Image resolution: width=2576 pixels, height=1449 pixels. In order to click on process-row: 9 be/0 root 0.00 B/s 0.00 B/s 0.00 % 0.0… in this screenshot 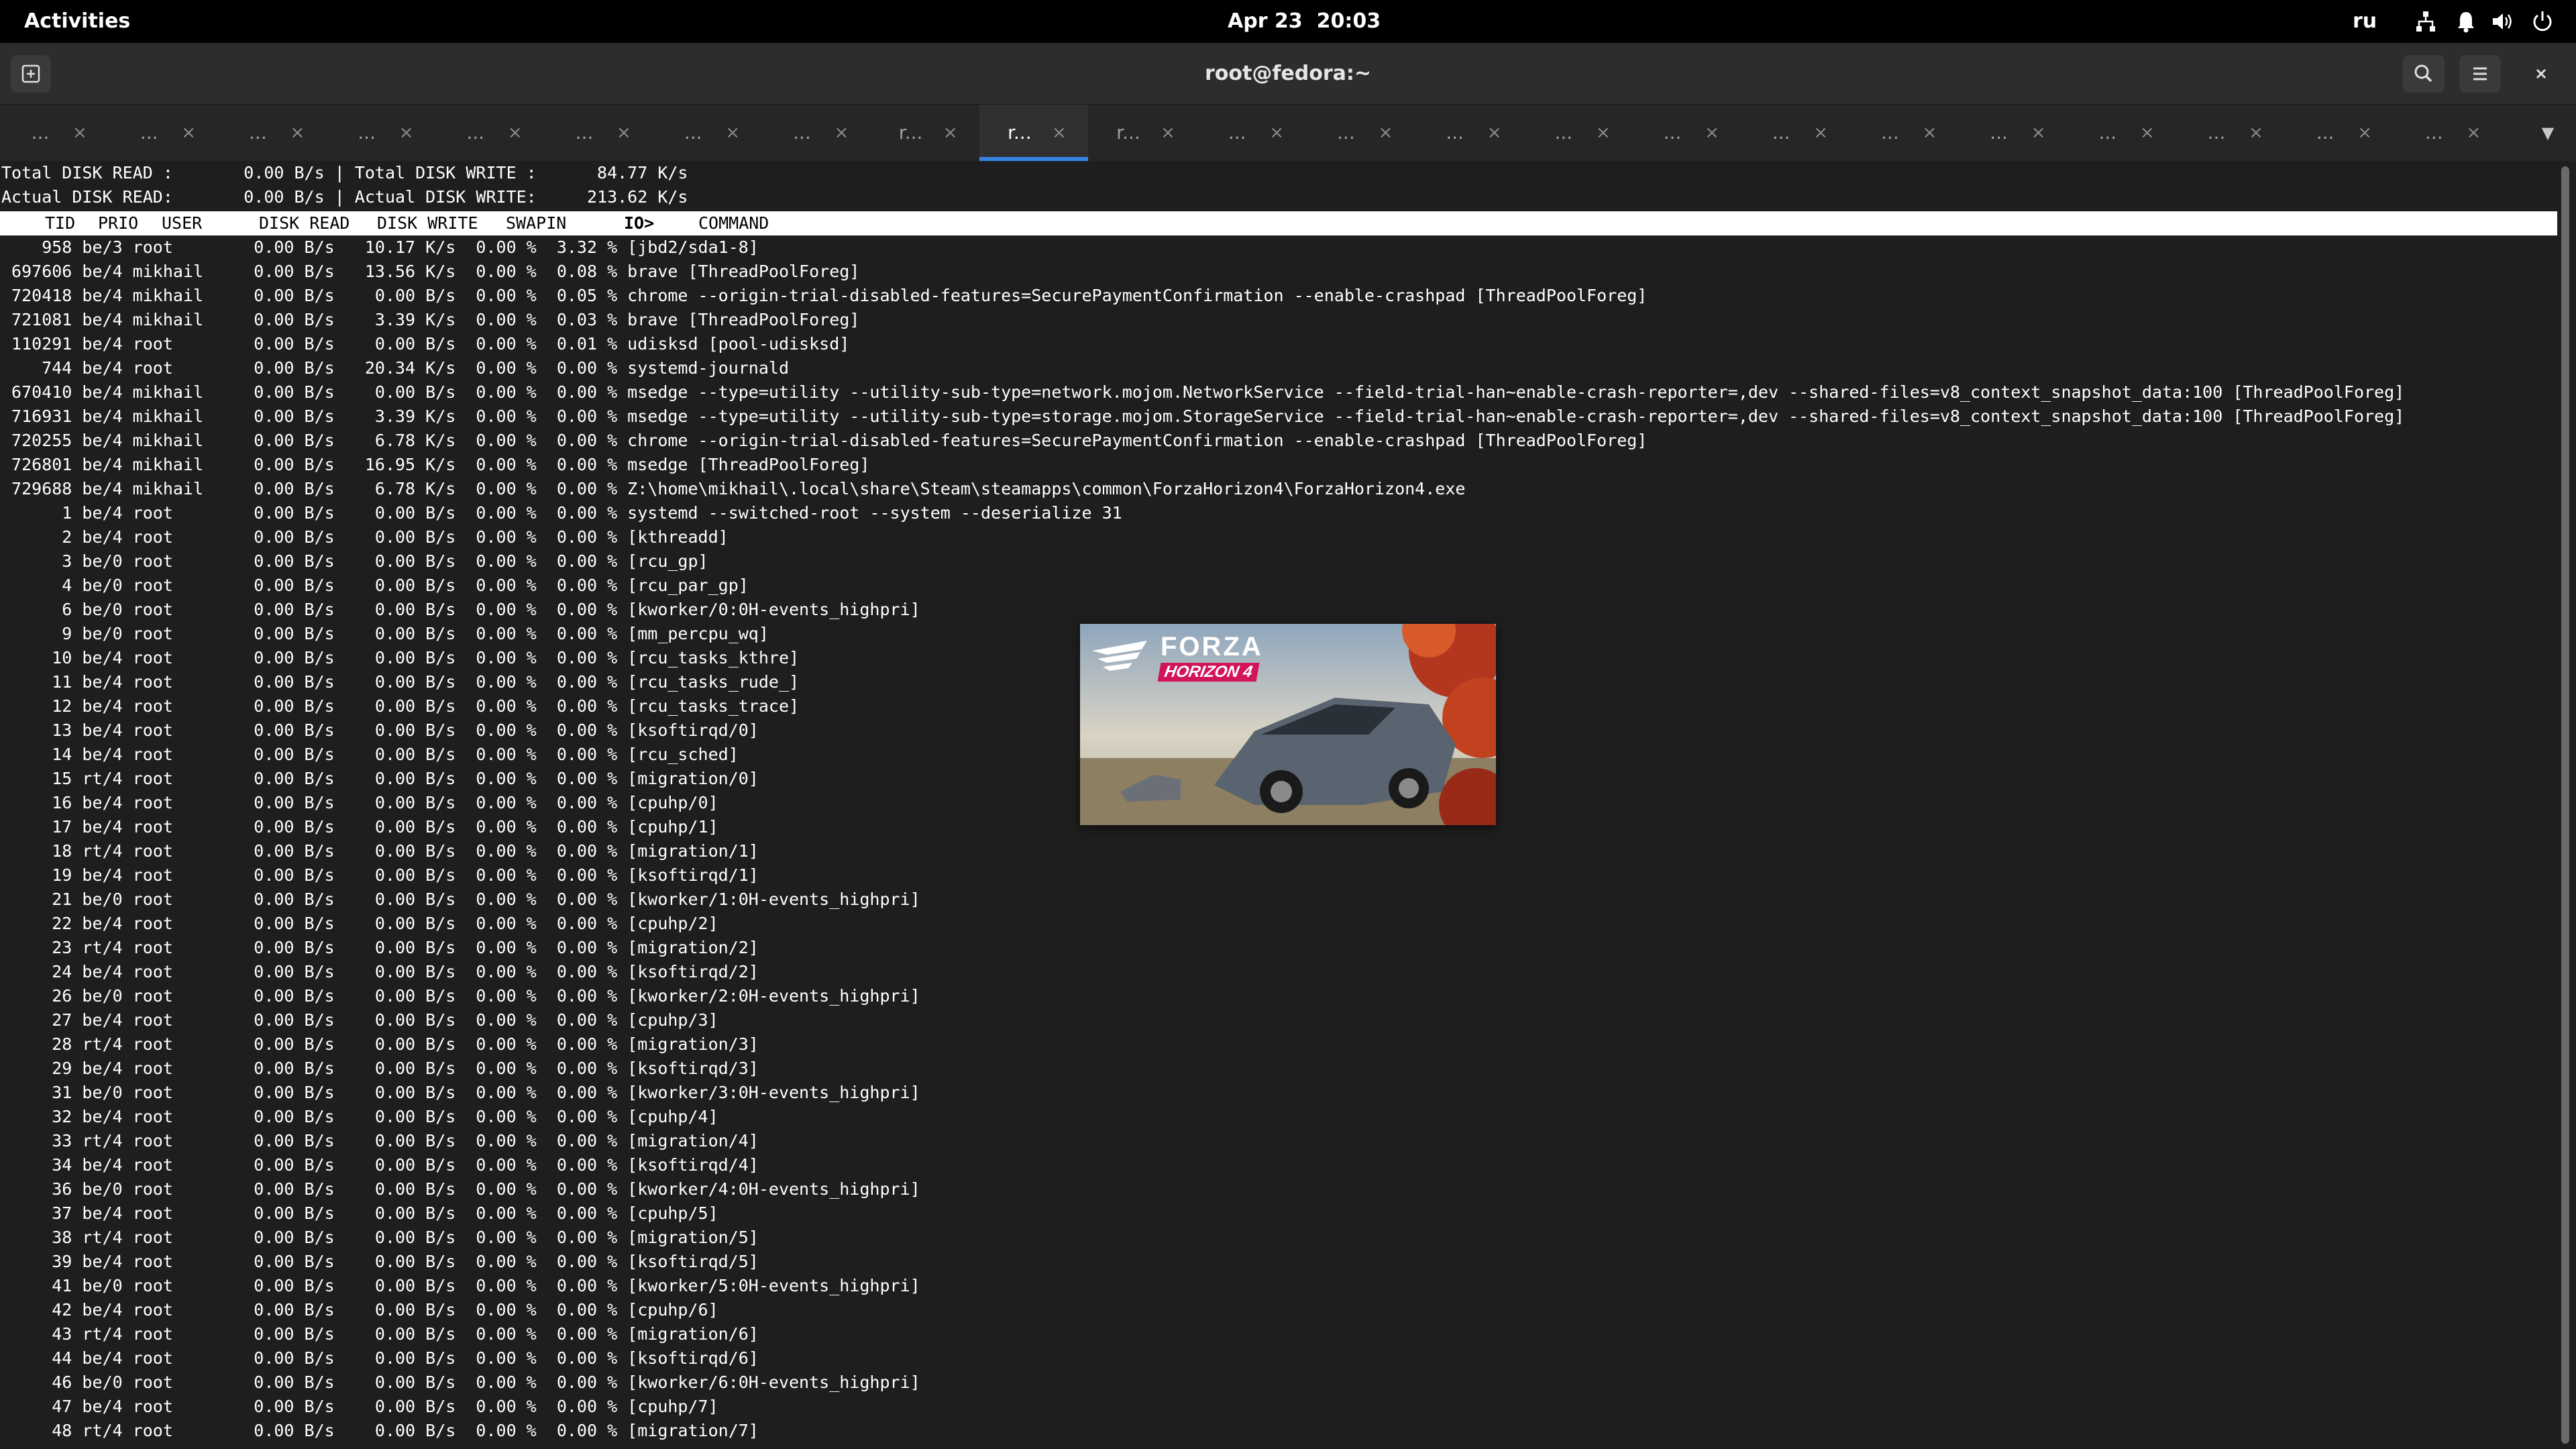, I will do `click(385, 633)`.